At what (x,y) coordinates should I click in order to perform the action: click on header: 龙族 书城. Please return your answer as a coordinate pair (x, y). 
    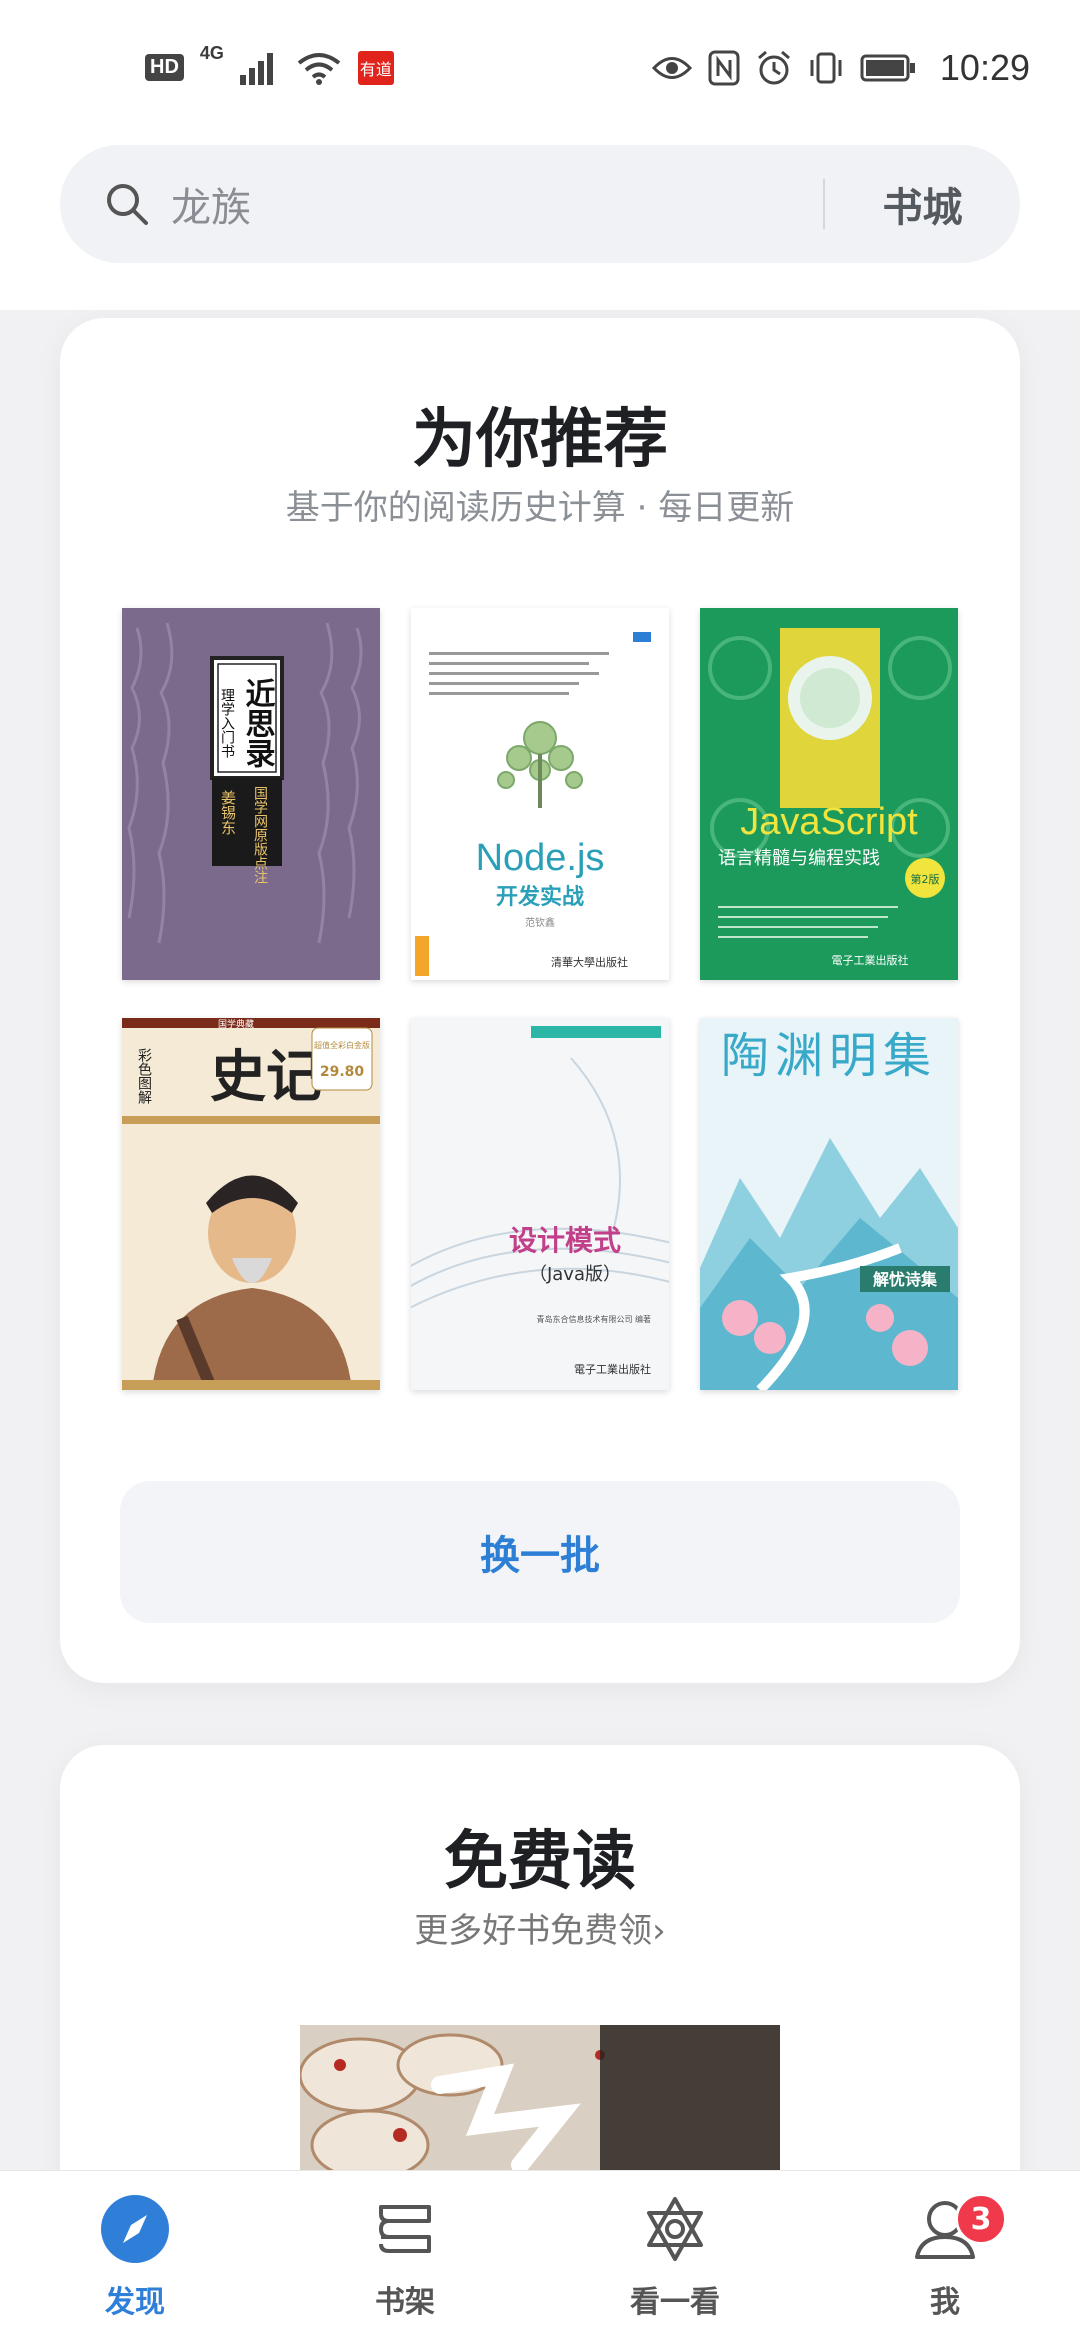
    Looking at the image, I should click on (540, 222).